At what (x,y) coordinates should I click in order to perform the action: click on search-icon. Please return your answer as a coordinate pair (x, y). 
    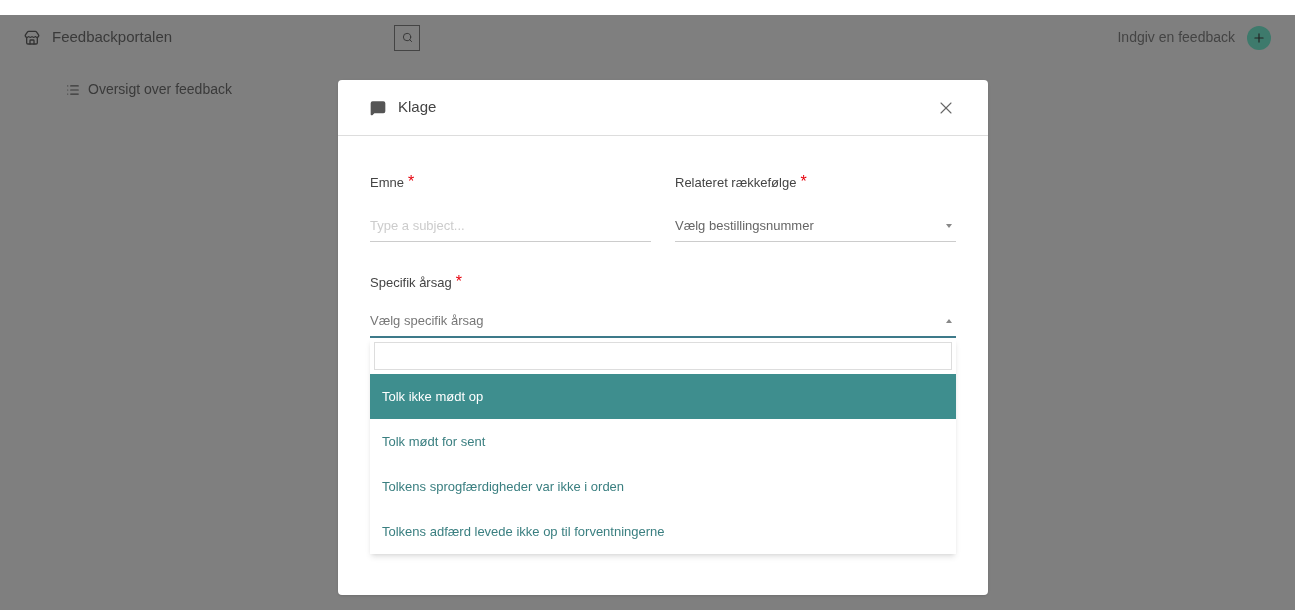
    Looking at the image, I should click on (407, 37).